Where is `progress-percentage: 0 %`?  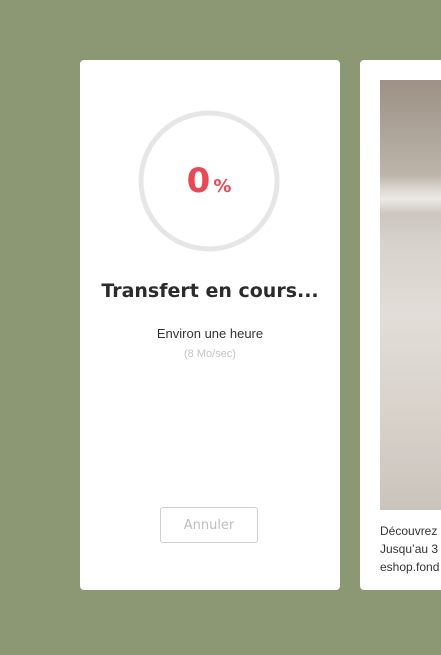
progress-percentage: 0 % is located at coordinates (209, 181).